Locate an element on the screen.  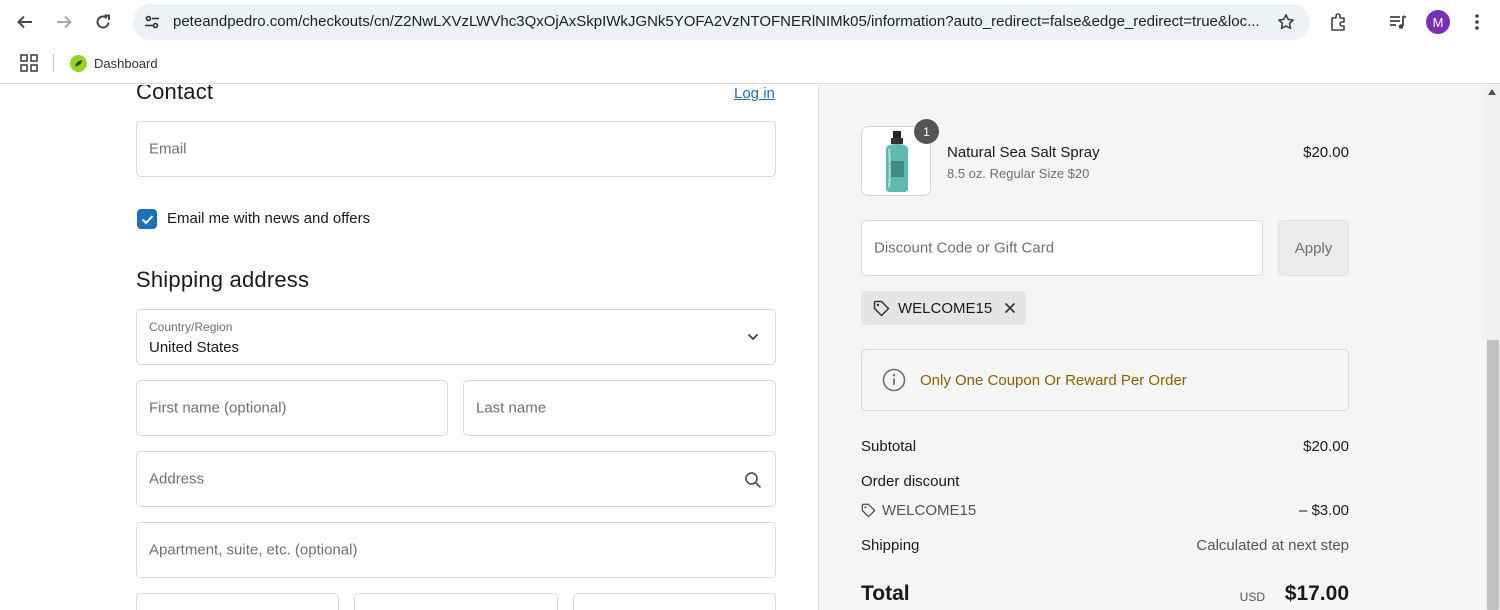
city-field is located at coordinates (237, 601).